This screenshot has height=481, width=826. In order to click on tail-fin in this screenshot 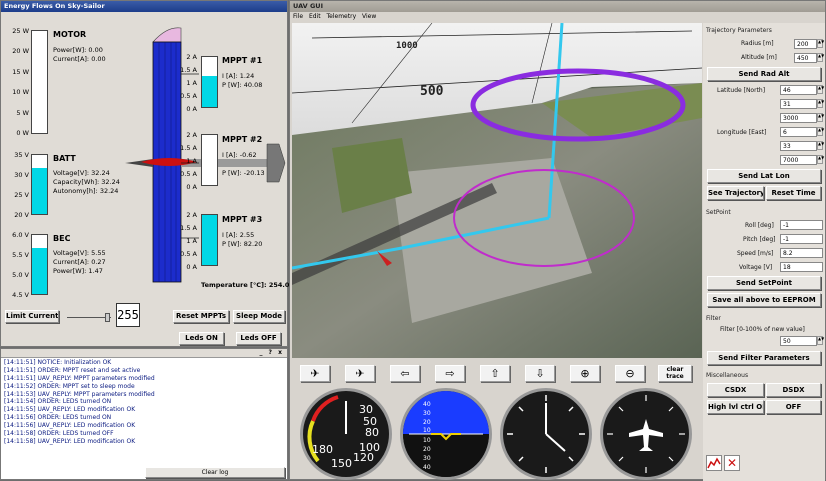, I will do `click(167, 35)`.